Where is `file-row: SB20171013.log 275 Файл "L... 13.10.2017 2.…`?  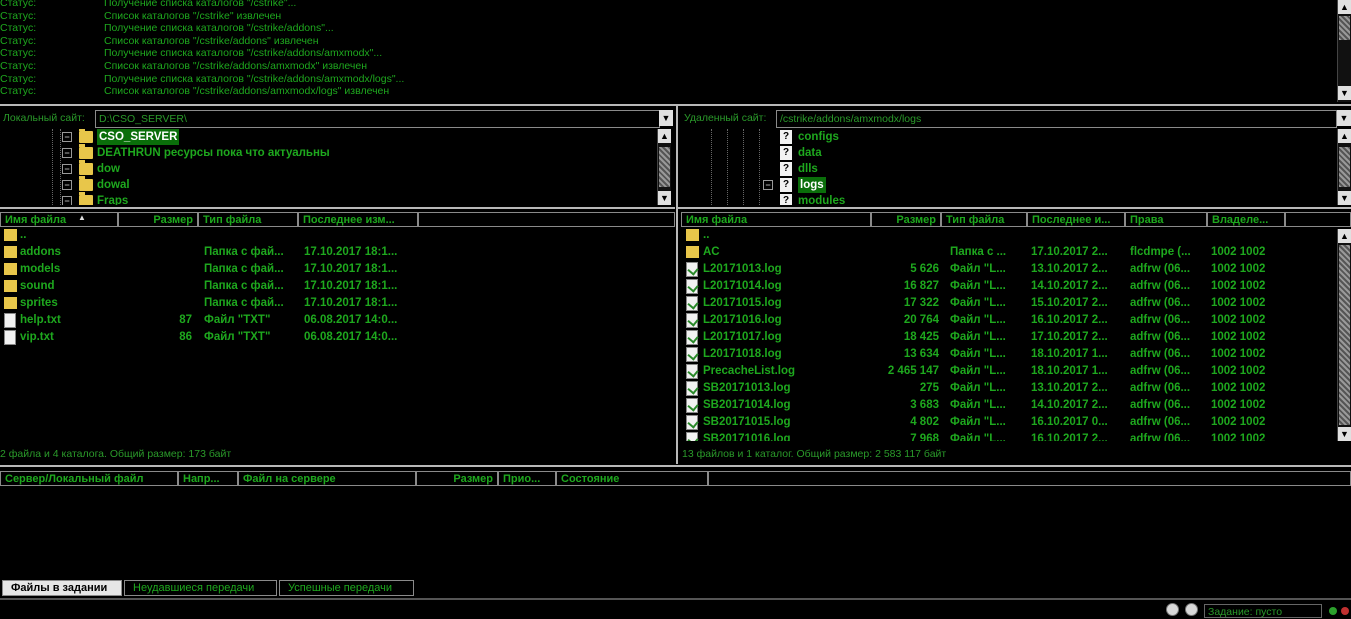
file-row: SB20171013.log 275 Файл "L... 13.10.2017 2.… is located at coordinates (1009, 388).